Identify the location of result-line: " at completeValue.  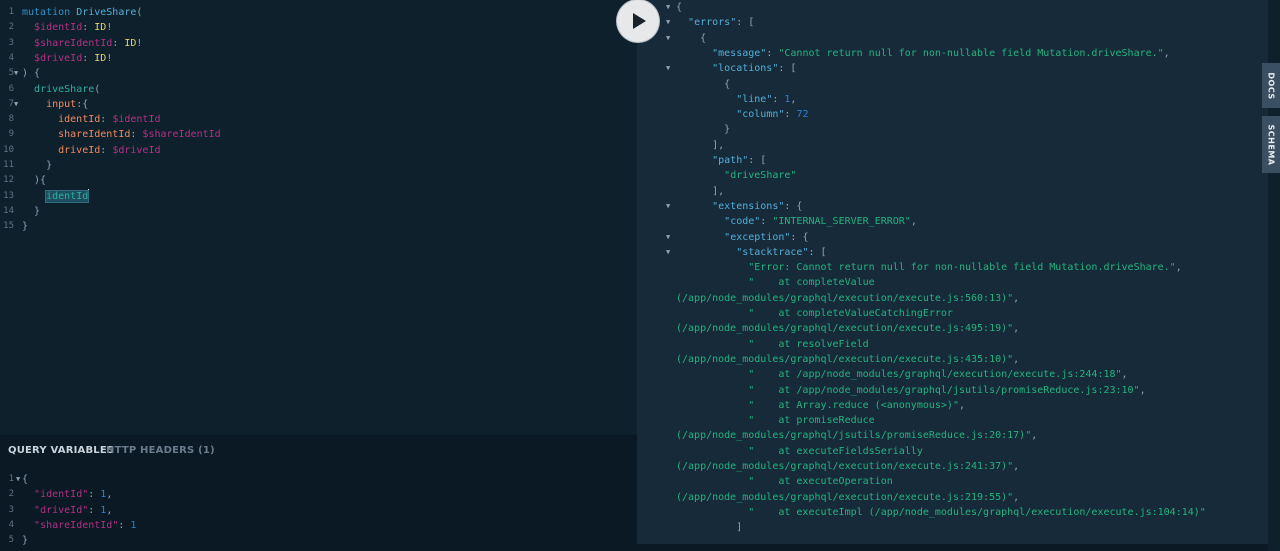
(775, 282).